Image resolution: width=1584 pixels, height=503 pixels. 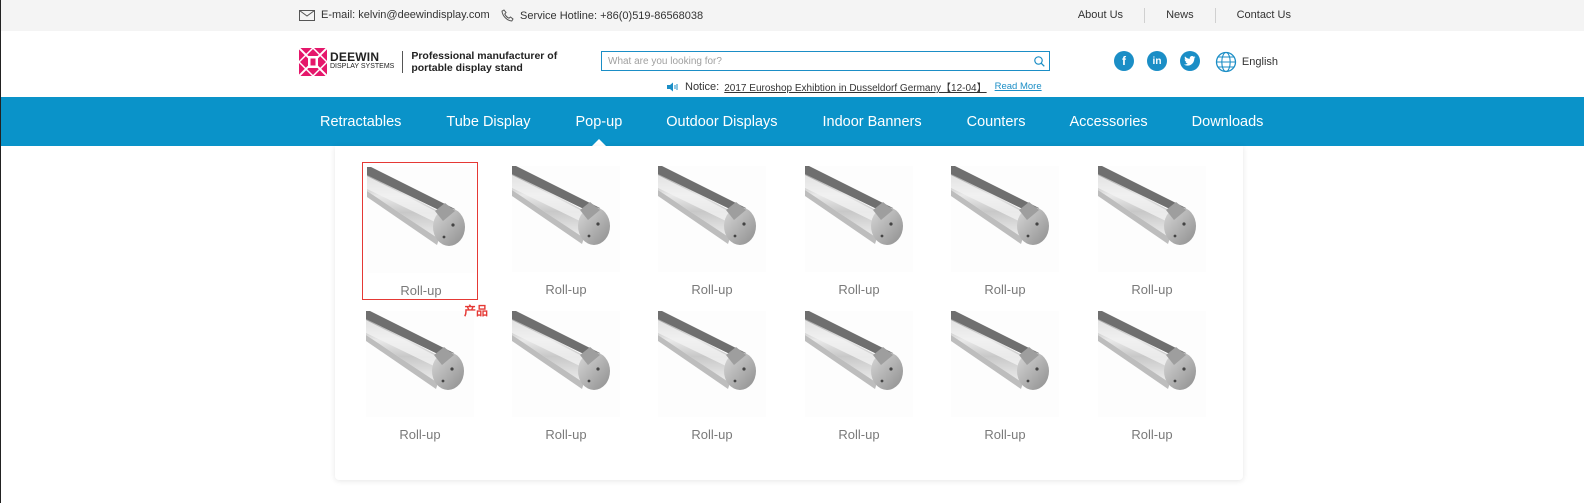 What do you see at coordinates (476, 311) in the screenshot?
I see `selection-badge: 产品` at bounding box center [476, 311].